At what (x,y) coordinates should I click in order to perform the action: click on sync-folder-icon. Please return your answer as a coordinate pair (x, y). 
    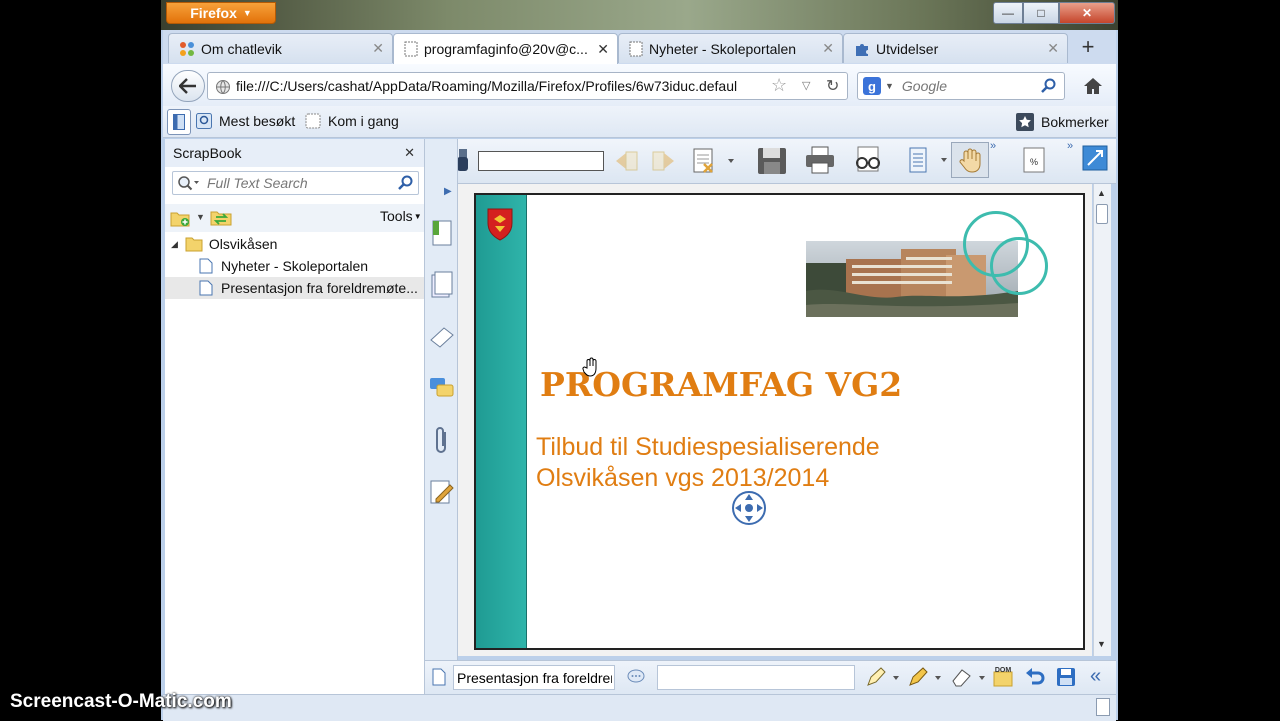
    Looking at the image, I should click on (221, 217).